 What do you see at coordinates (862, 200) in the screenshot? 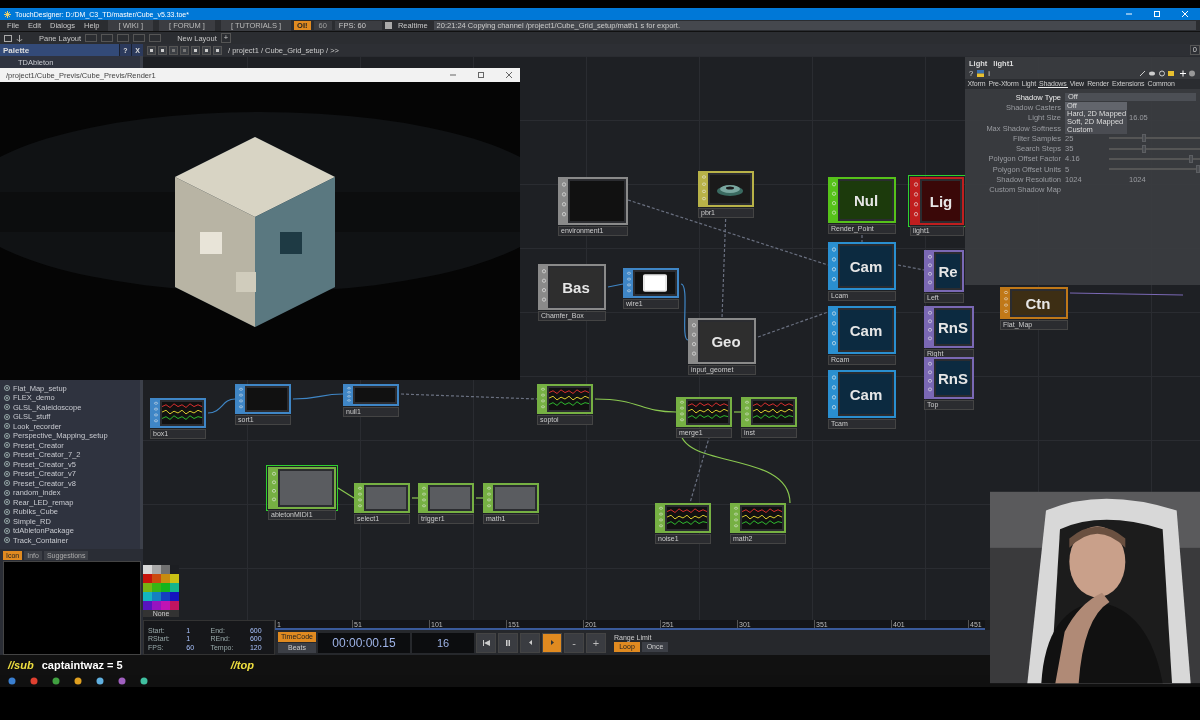
I see `operator-node: Nul` at bounding box center [862, 200].